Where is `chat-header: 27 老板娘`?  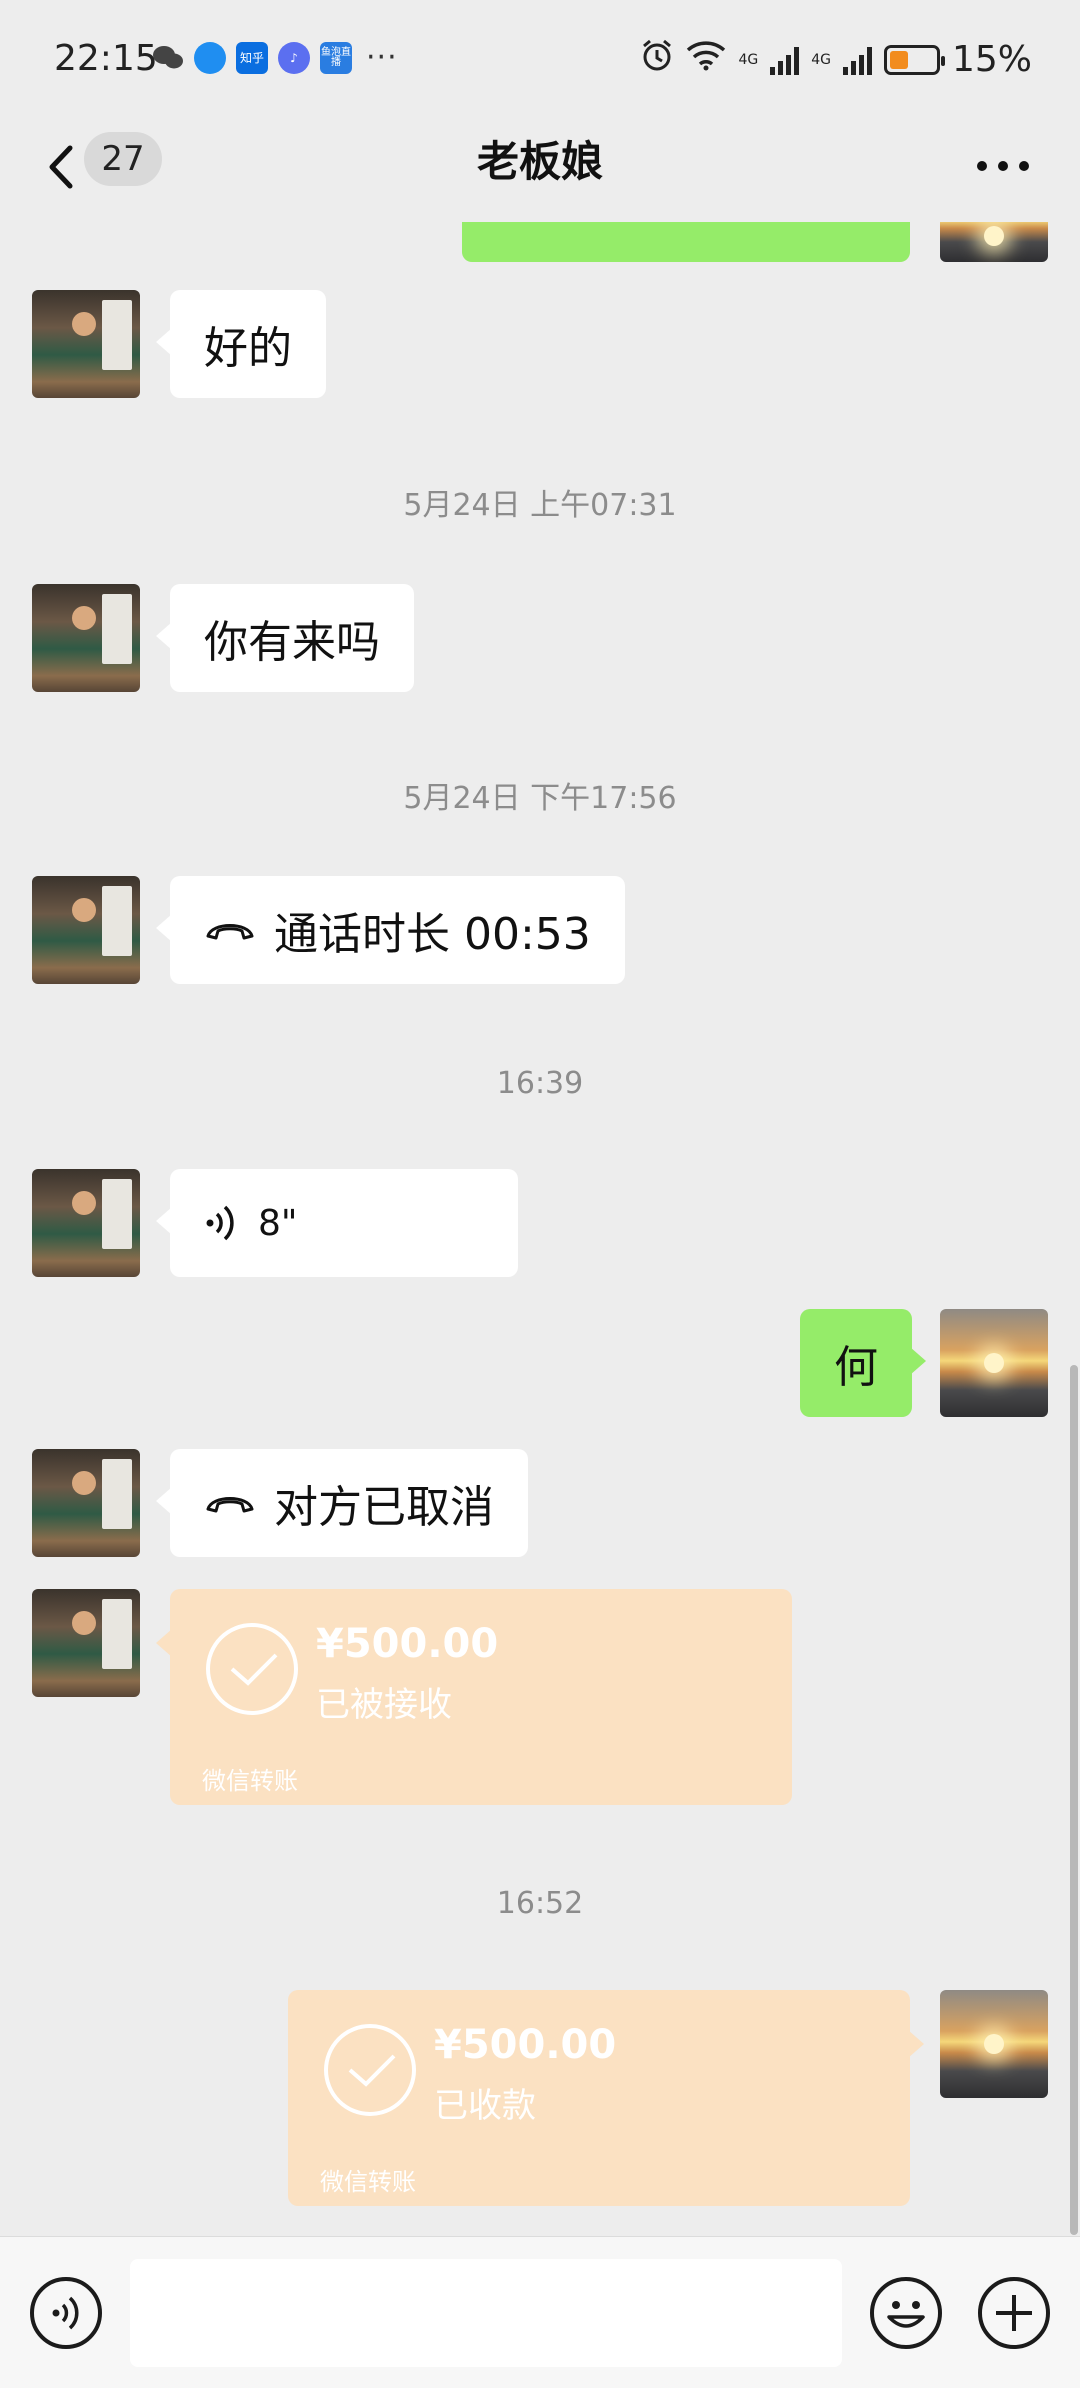
chat-header: 27 老板娘 is located at coordinates (540, 170).